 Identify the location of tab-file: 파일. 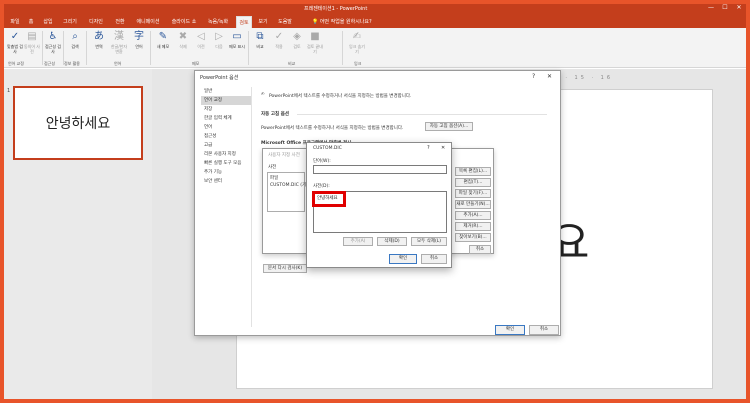
(15, 22).